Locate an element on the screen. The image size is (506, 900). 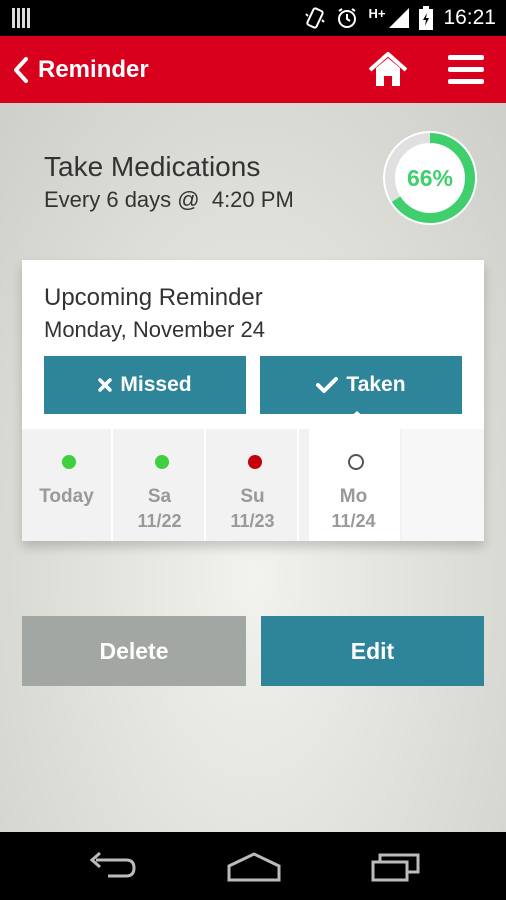
day-date: 11/22 is located at coordinates (159, 521).